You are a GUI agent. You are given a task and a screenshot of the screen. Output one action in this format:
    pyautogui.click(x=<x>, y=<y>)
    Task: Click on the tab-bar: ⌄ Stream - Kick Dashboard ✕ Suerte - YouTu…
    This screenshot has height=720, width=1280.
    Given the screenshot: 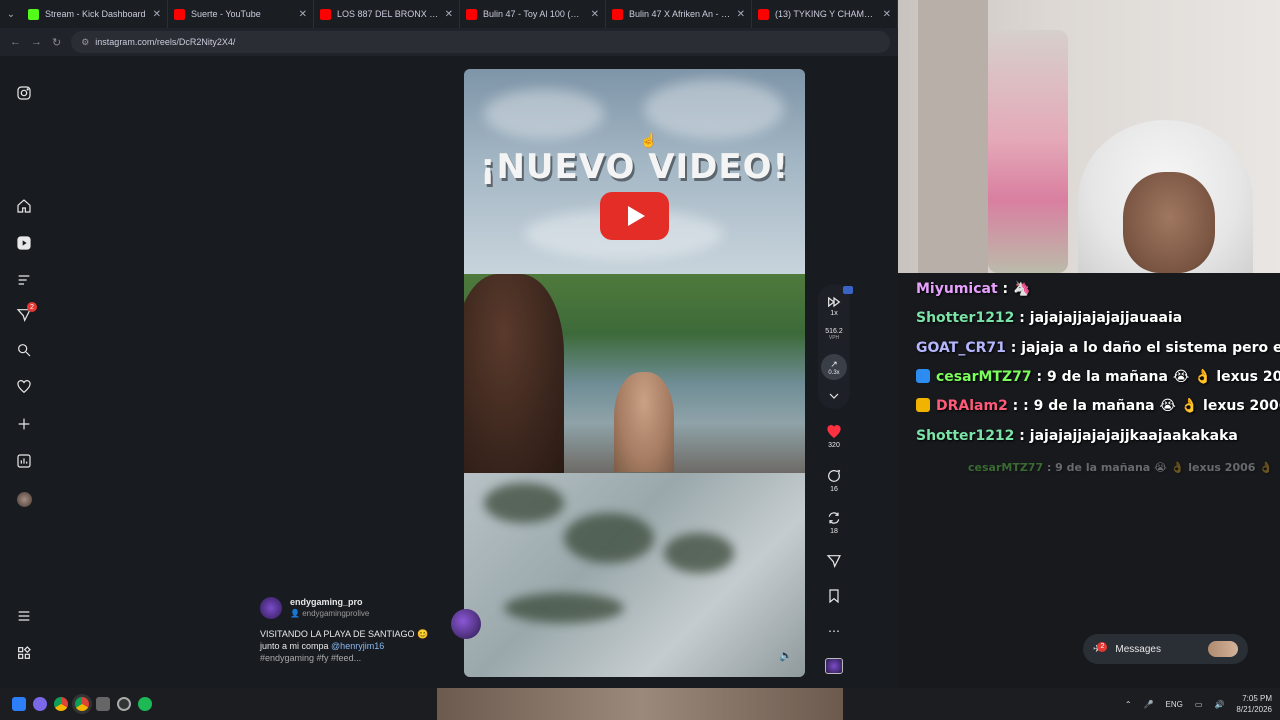 What is the action you would take?
    pyautogui.click(x=449, y=14)
    